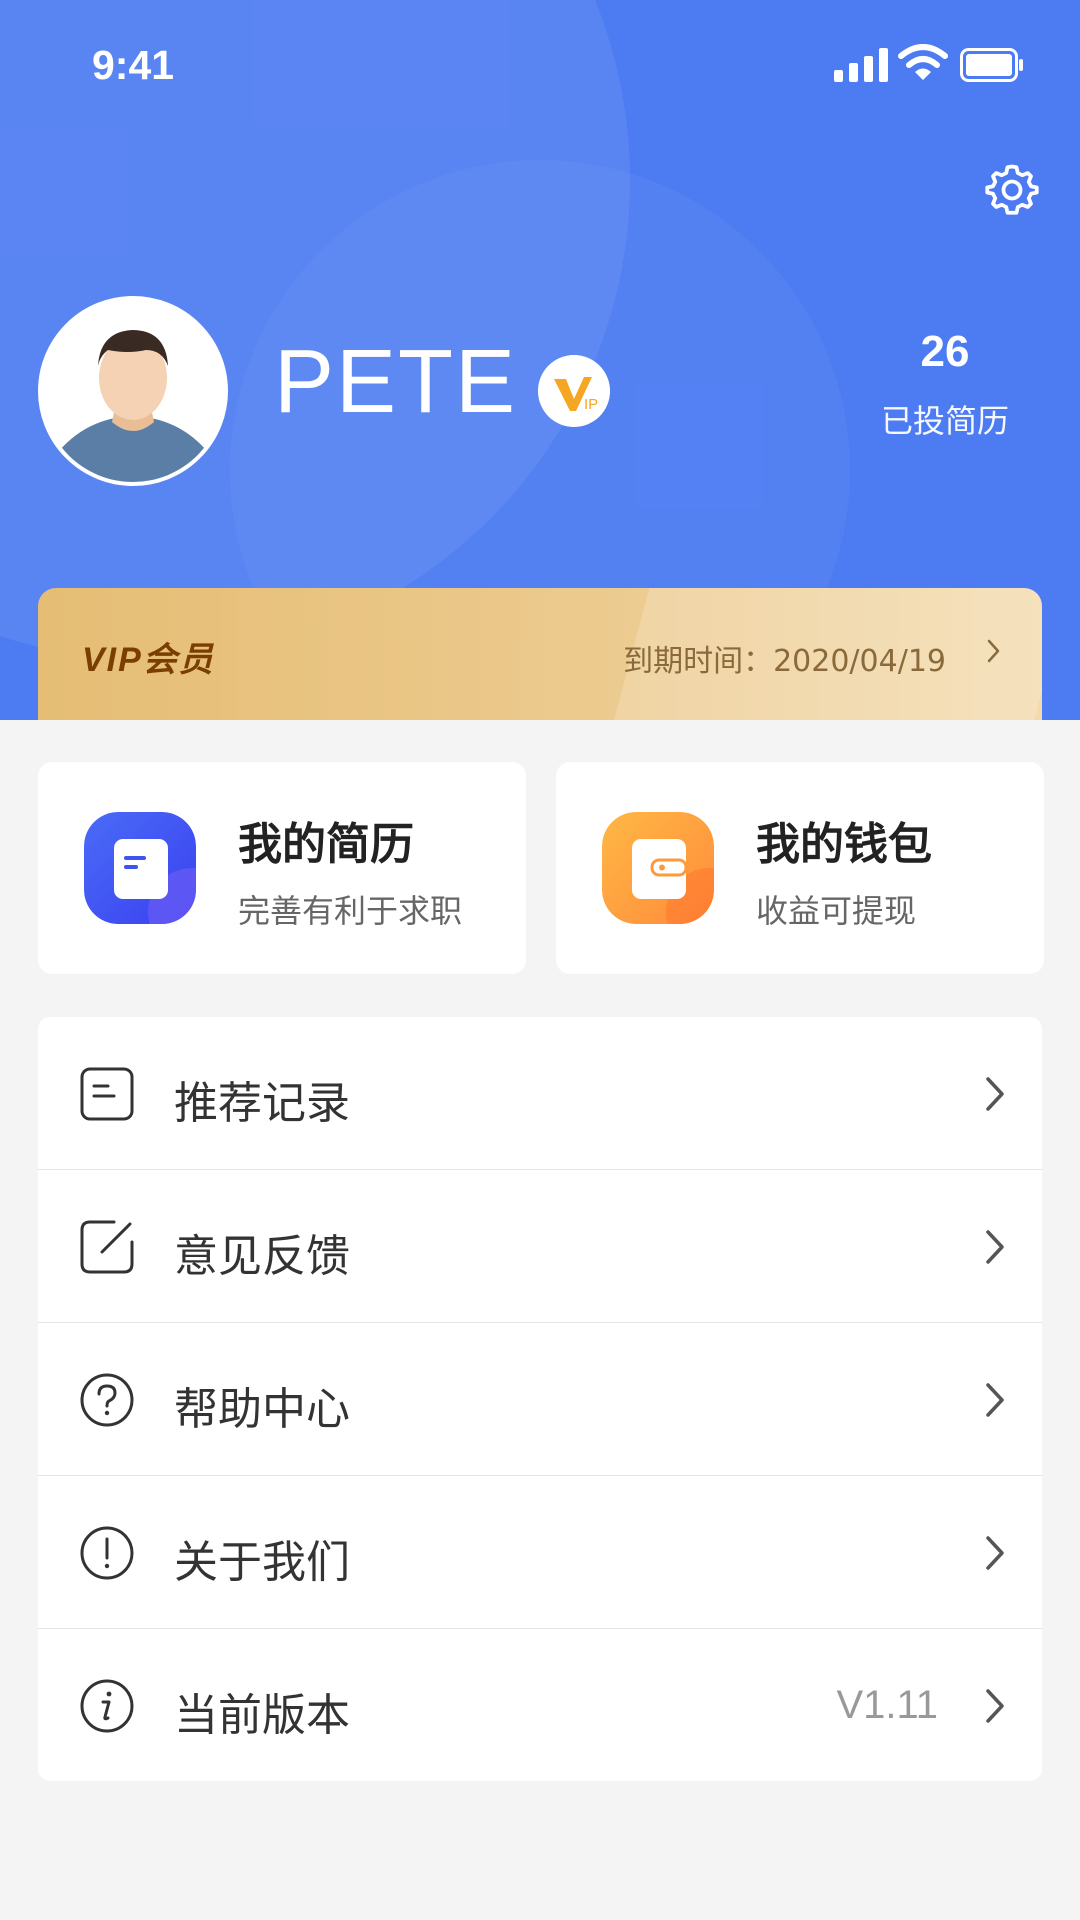  What do you see at coordinates (540, 654) in the screenshot?
I see `vip-membership-card: VIP会员 到期时间：2020/04/19` at bounding box center [540, 654].